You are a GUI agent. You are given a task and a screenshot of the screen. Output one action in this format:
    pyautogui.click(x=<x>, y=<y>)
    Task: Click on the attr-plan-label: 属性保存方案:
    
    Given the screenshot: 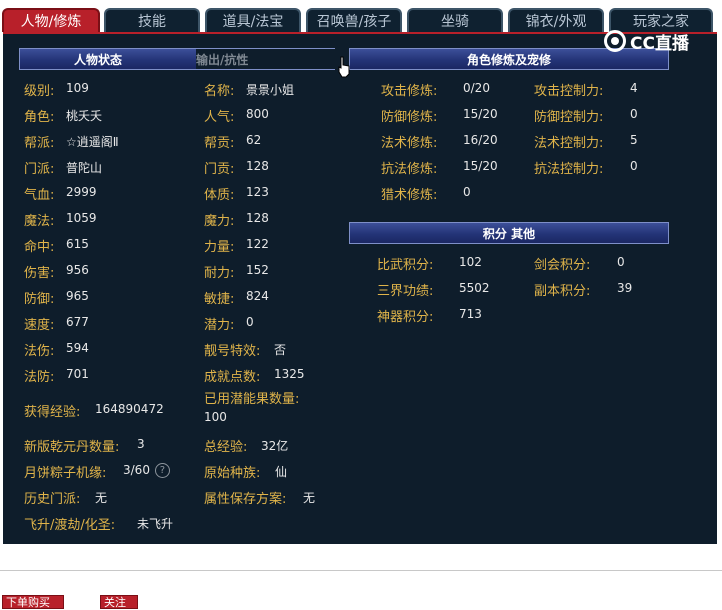 What is the action you would take?
    pyautogui.click(x=245, y=499)
    